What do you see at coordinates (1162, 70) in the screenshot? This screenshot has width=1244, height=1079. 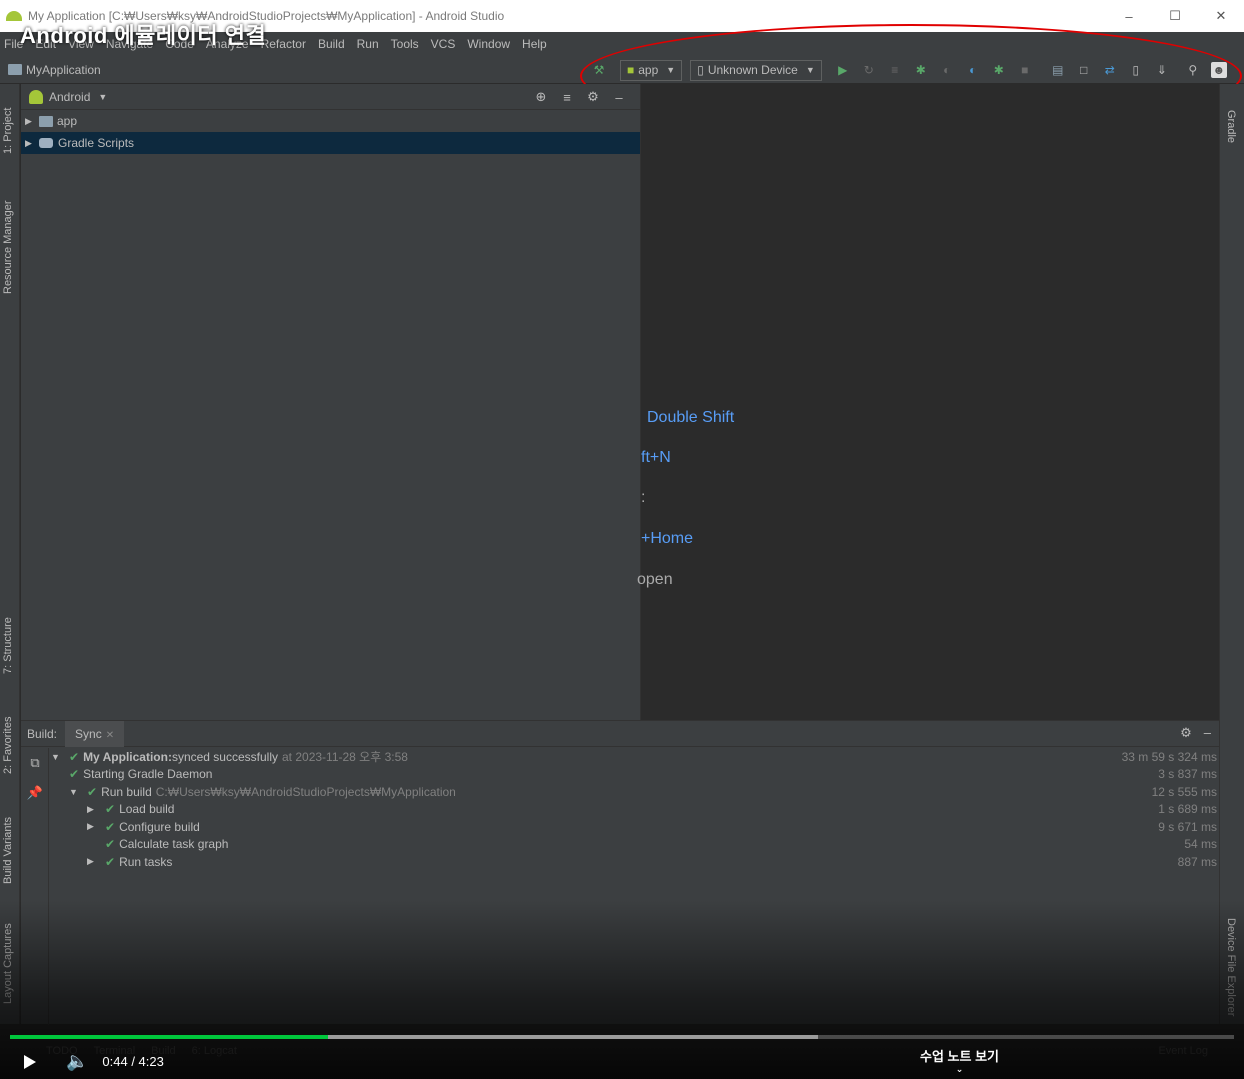 I see `sdk-manager-icon: ⇓` at bounding box center [1162, 70].